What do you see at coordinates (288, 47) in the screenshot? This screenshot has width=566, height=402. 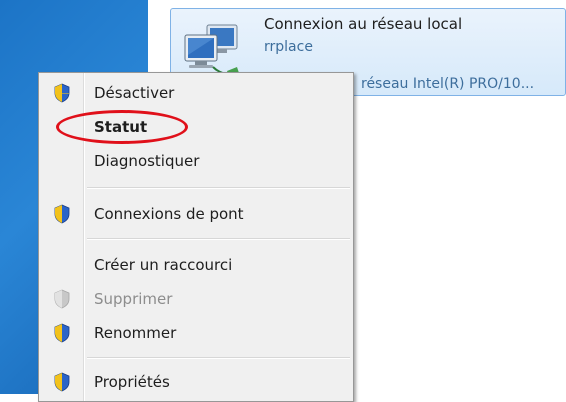 I see `adapter-network-name: rrplace` at bounding box center [288, 47].